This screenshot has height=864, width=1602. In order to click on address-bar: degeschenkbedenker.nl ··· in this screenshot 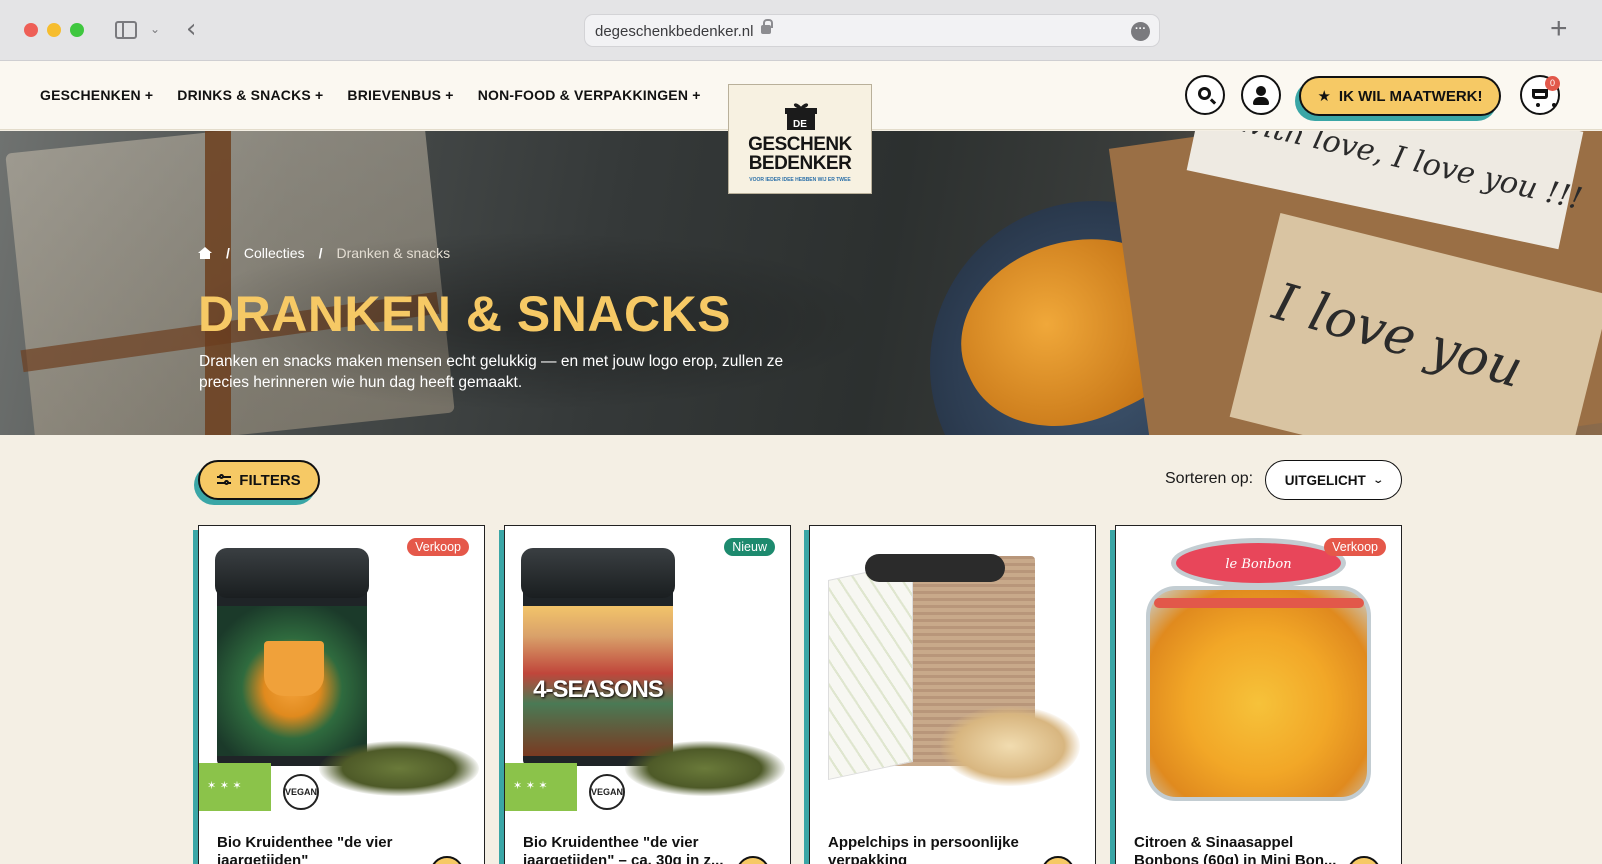, I will do `click(872, 30)`.